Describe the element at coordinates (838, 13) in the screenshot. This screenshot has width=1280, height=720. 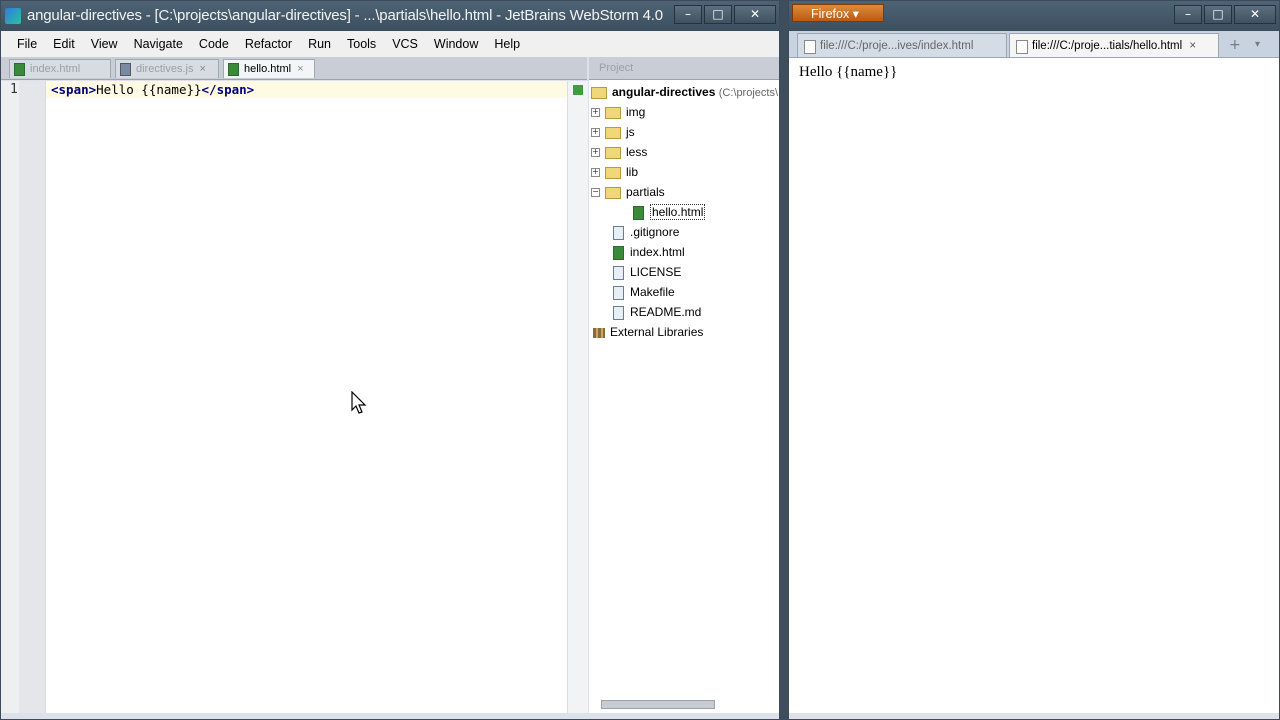
I see `firefox-menu-button: Firefox ▾` at that location.